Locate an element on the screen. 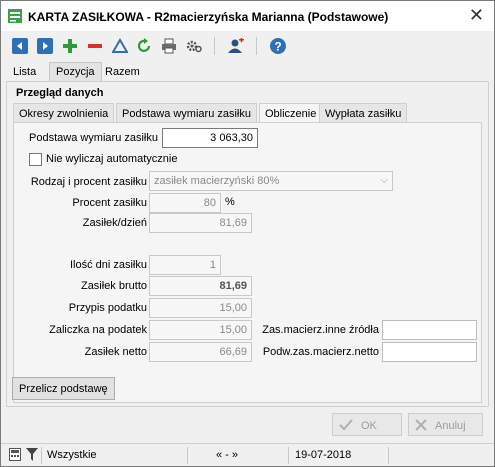 The image size is (495, 467). zasilek-dzien-field: 81,69 is located at coordinates (200, 223).